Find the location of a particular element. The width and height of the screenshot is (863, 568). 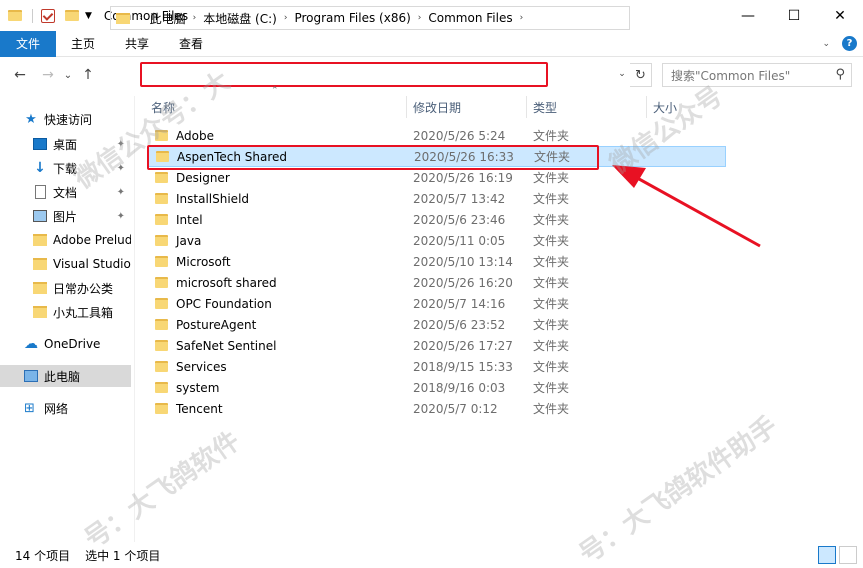

pin-icon: ✦ is located at coordinates (120, 192).